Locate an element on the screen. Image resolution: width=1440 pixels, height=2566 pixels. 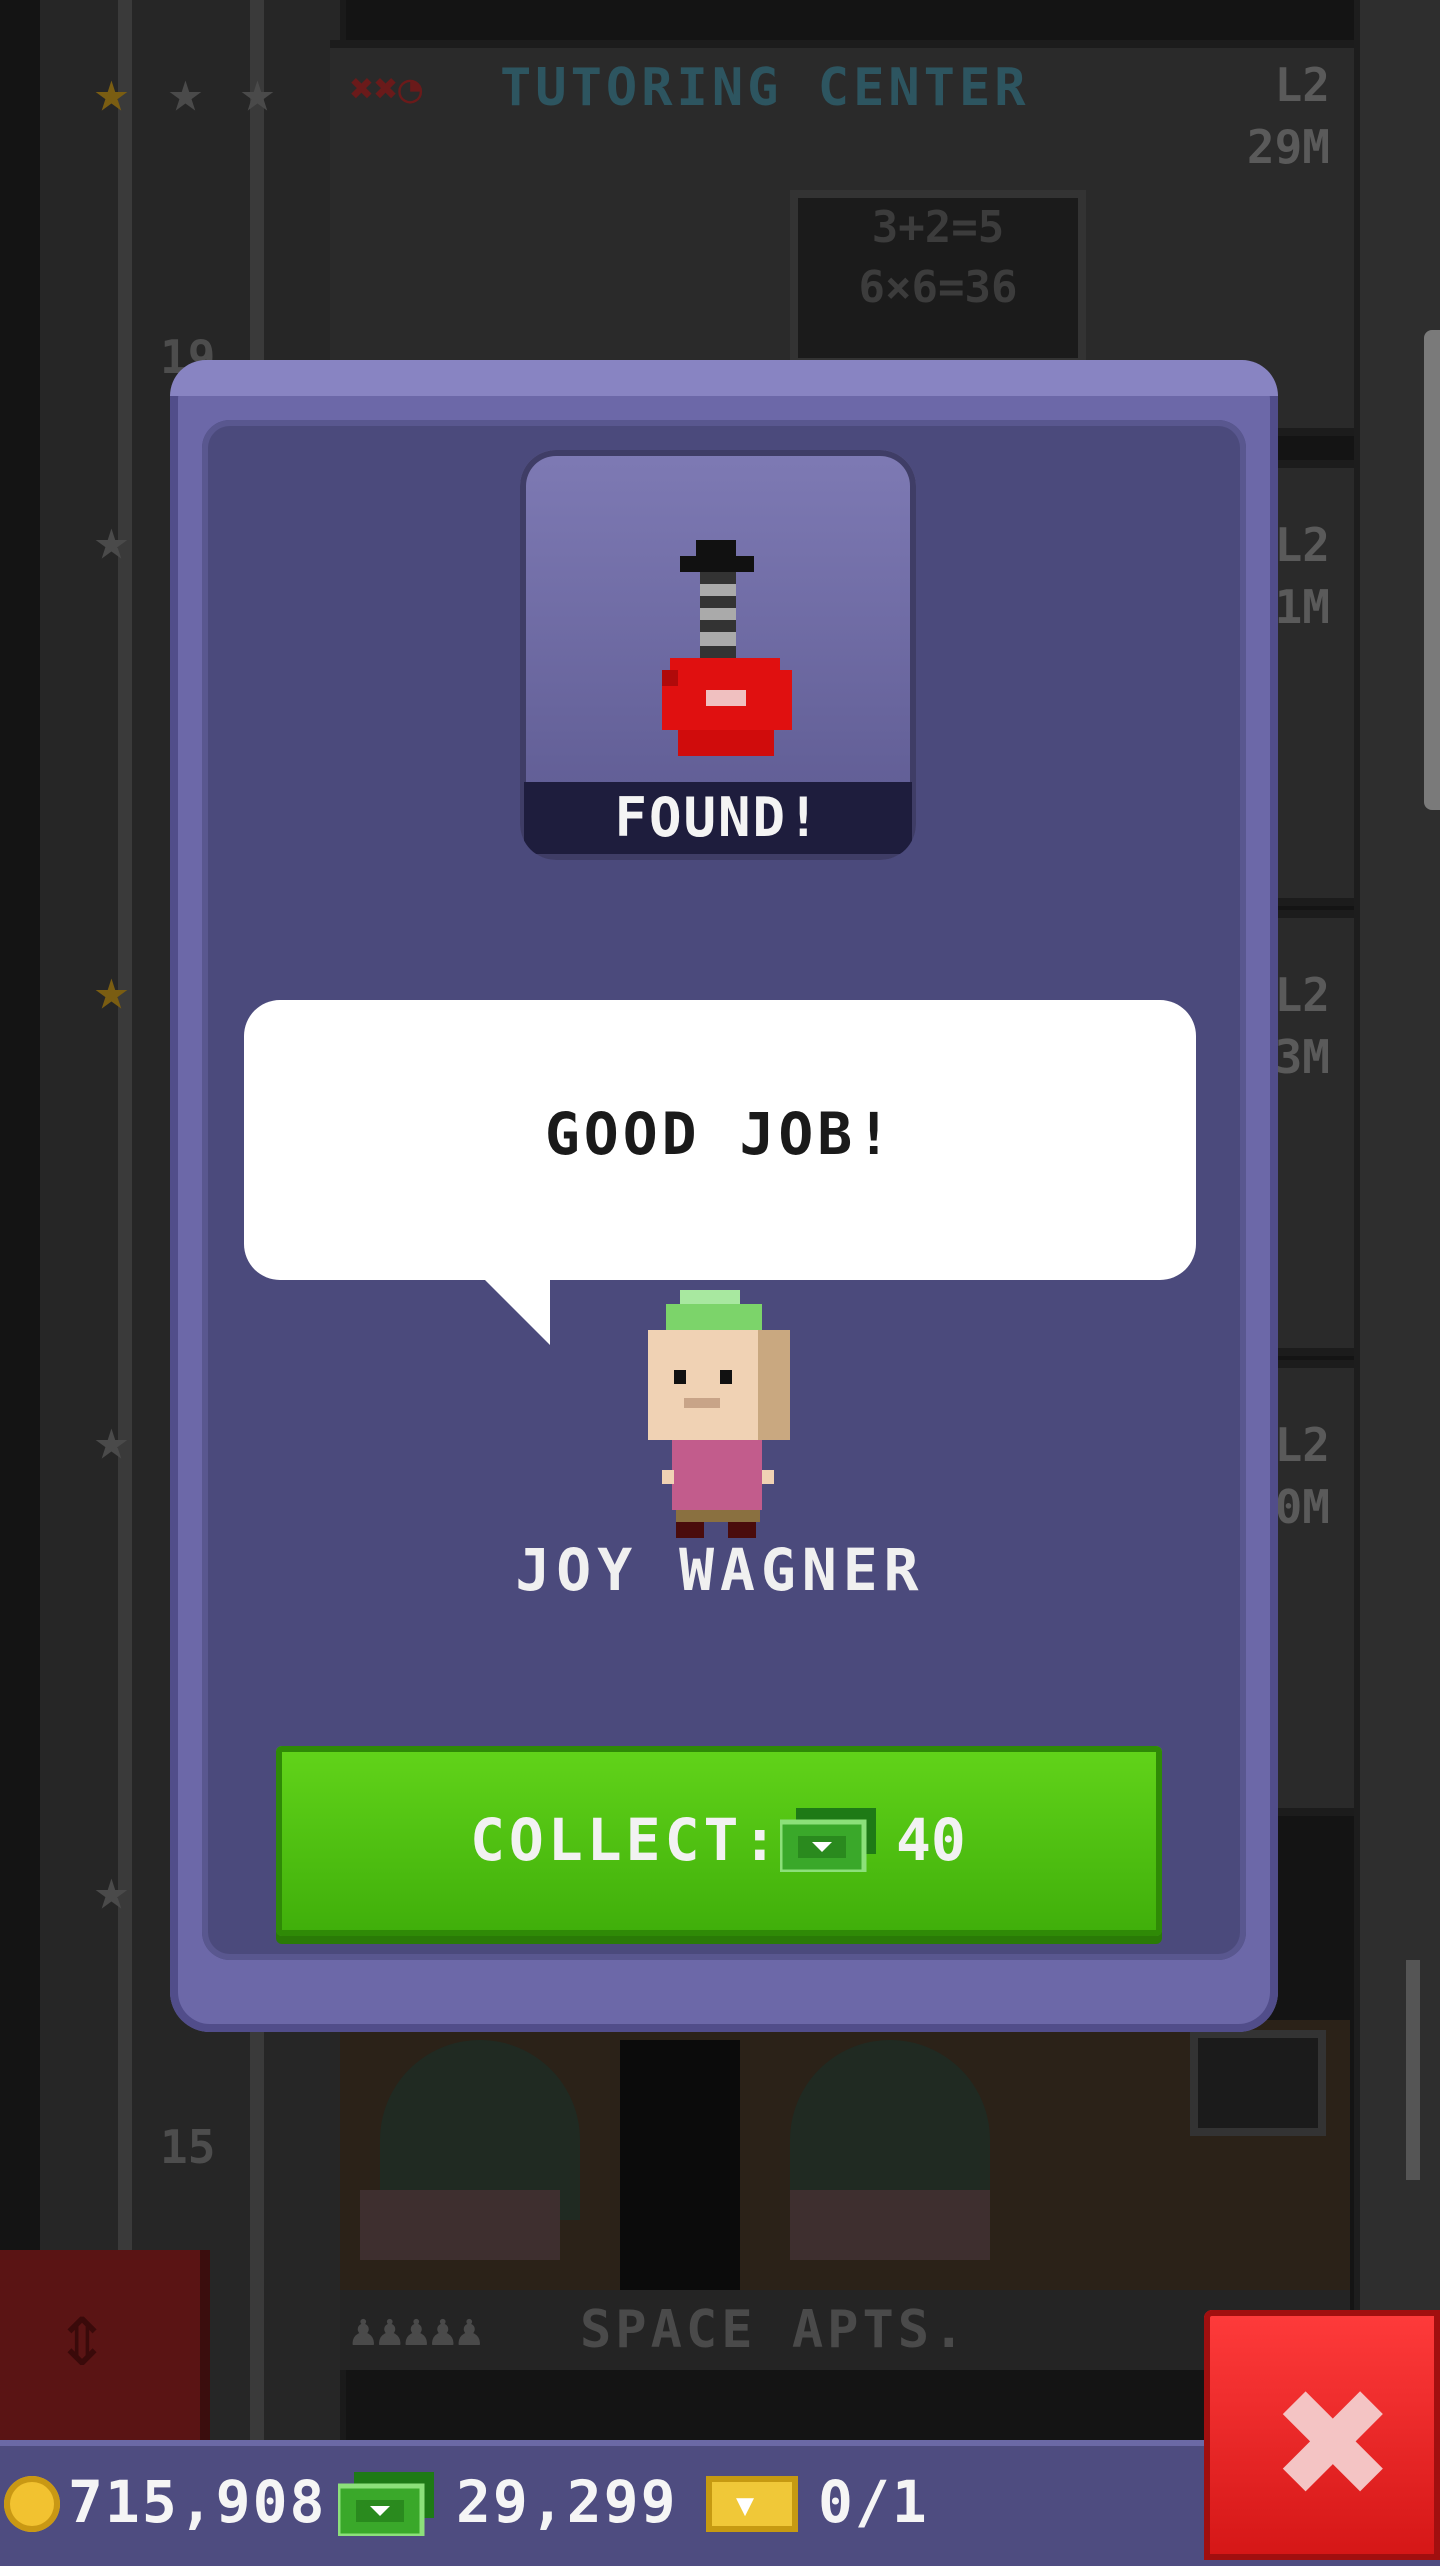
close-icon: ✖ is located at coordinates (1333, 2445).